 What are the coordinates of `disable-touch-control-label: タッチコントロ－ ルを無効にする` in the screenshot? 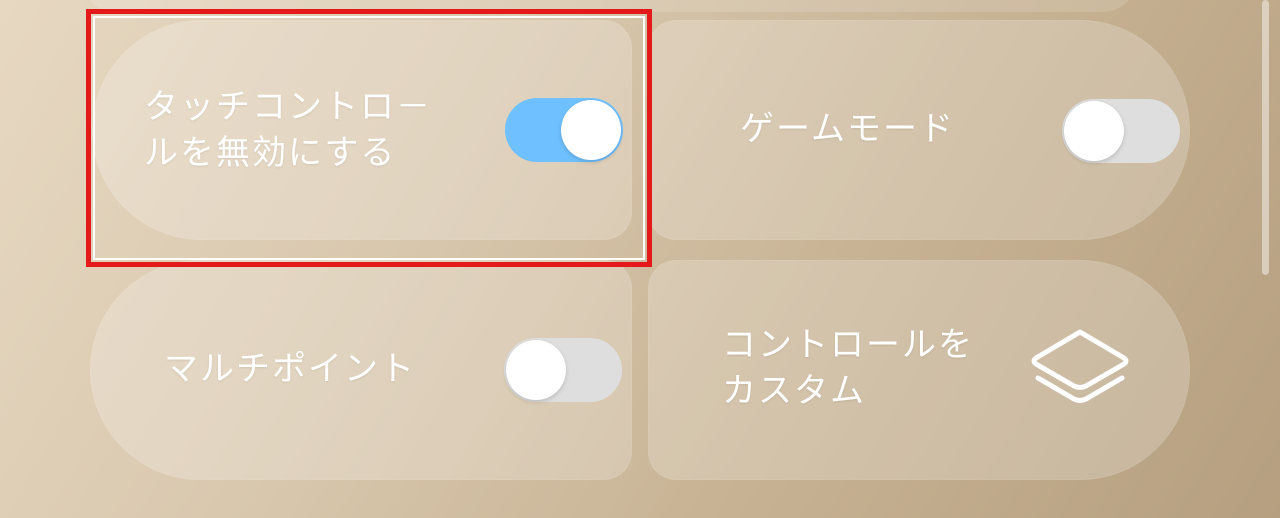 It's located at (288, 130).